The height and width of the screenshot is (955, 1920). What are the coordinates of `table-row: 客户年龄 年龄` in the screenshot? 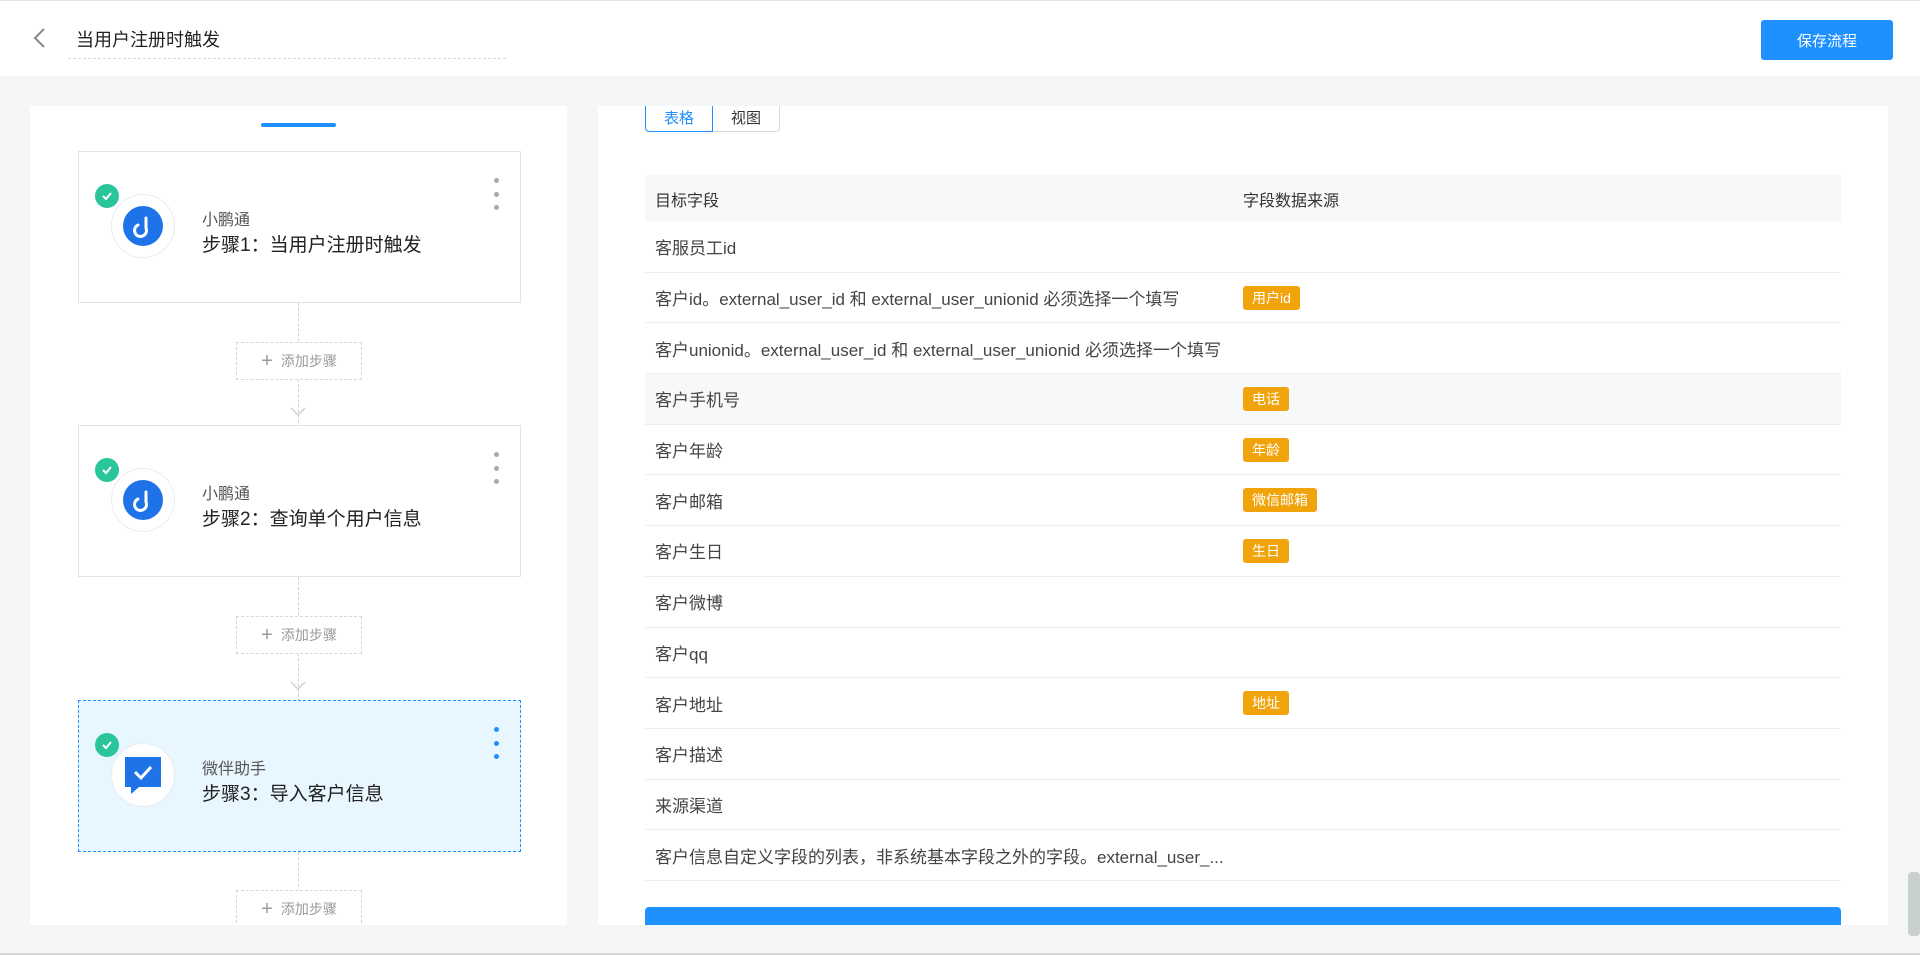 It's located at (1243, 450).